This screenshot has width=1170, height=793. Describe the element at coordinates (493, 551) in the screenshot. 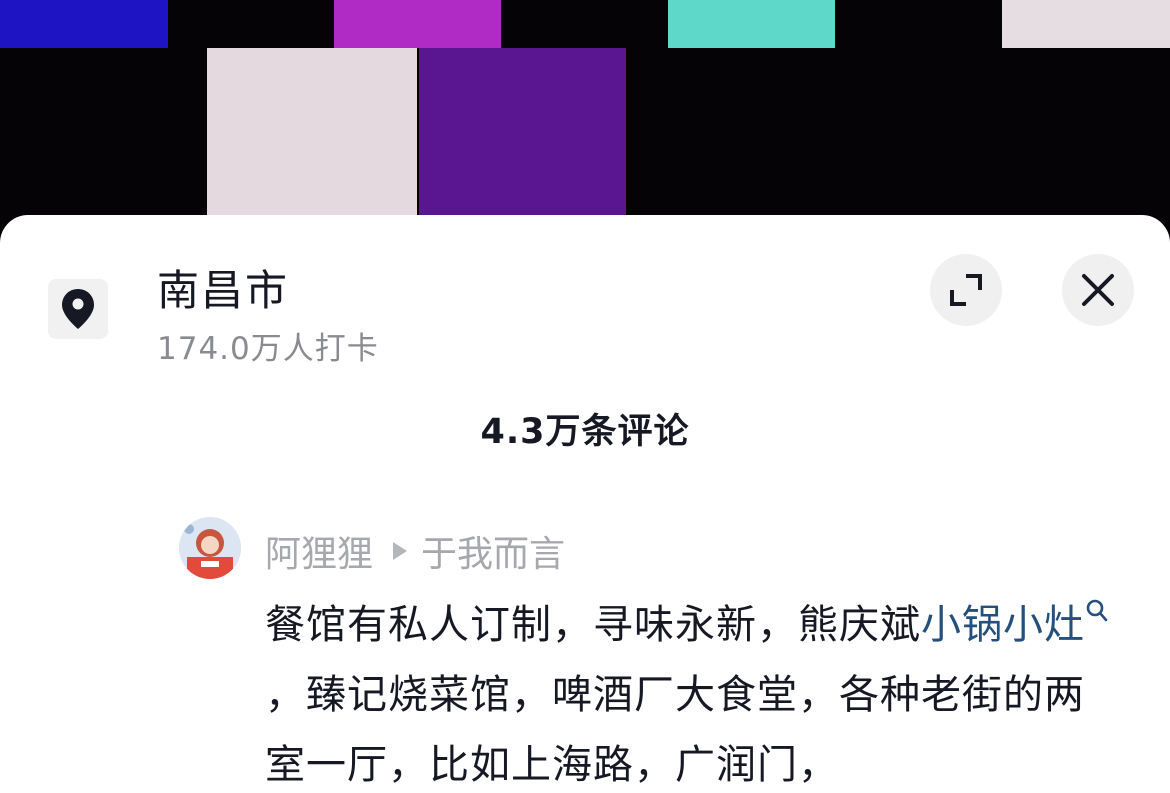

I see `reply-to-user: 于我而言` at that location.